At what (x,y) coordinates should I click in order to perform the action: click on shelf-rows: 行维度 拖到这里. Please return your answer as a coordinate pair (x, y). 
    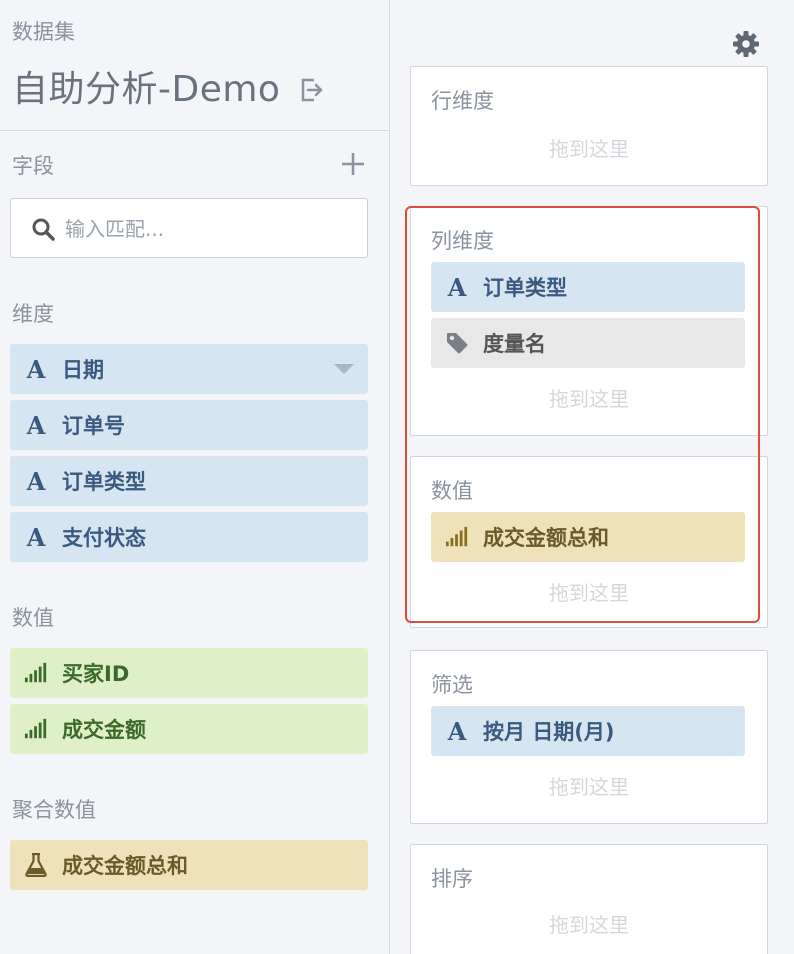
    Looking at the image, I should click on (589, 126).